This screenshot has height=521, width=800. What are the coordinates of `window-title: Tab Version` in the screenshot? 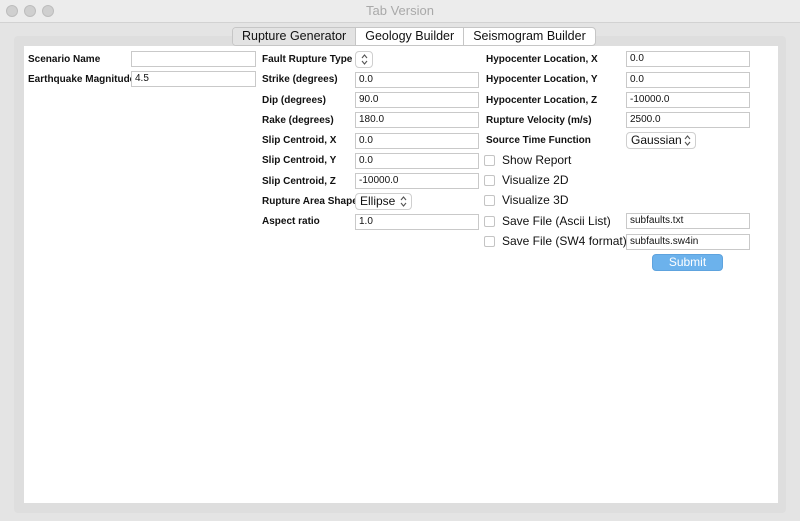 It's located at (400, 10).